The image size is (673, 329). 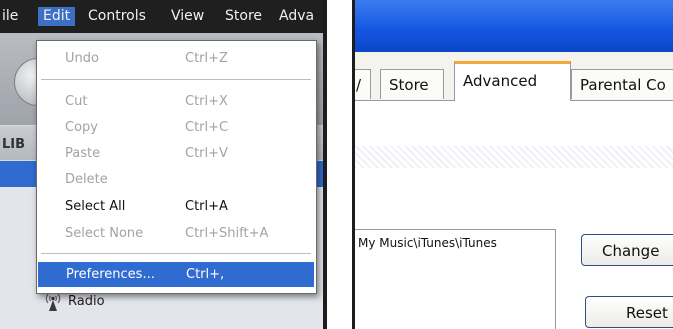 What do you see at coordinates (176, 206) in the screenshot?
I see `menu-item-select-all: Select All Ctrl+A` at bounding box center [176, 206].